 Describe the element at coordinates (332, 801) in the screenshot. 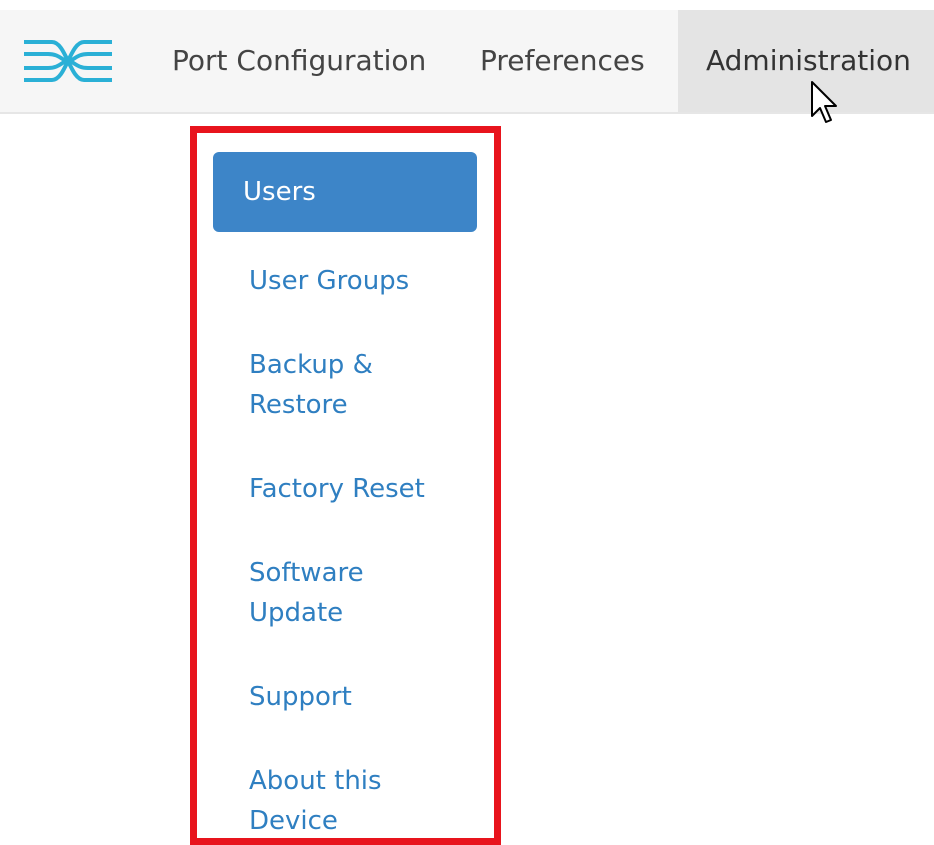

I see `menu-item-about-this-device: About this Device` at that location.